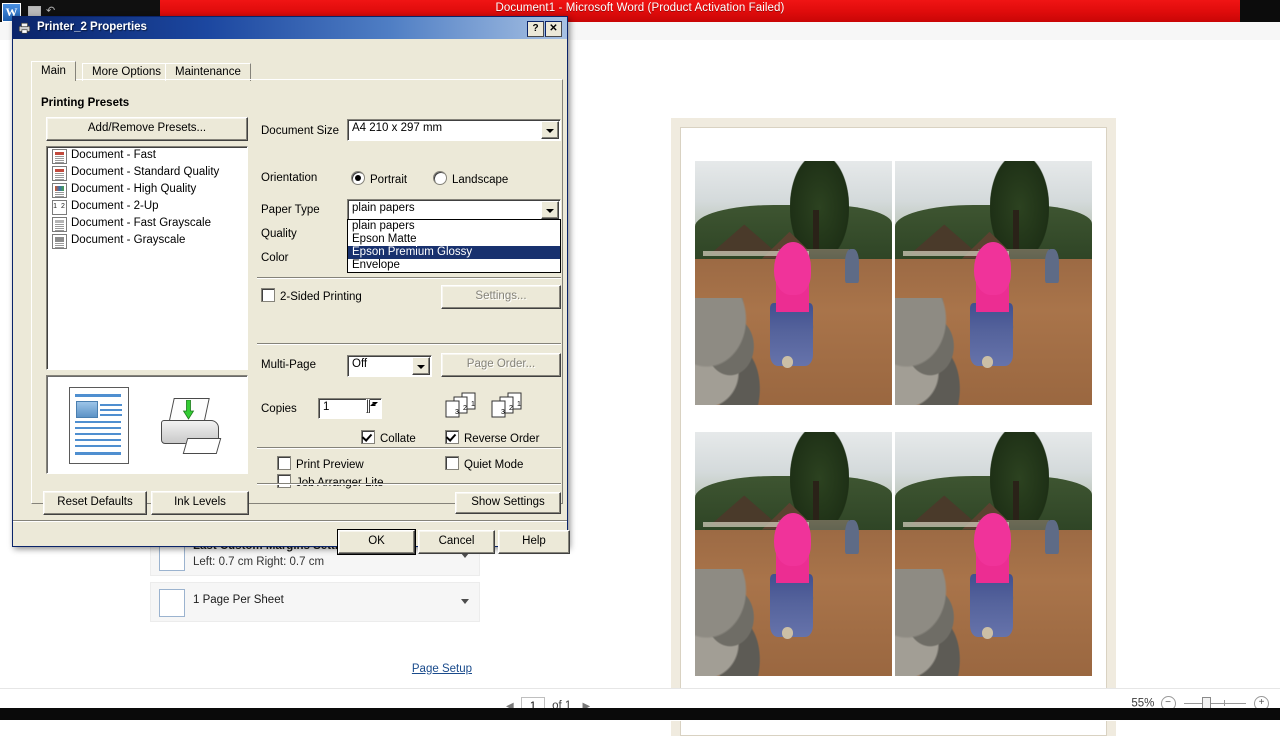 The height and width of the screenshot is (736, 1280). Describe the element at coordinates (454, 130) in the screenshot. I see `document-size-select: A4 210 x 297 mm` at that location.